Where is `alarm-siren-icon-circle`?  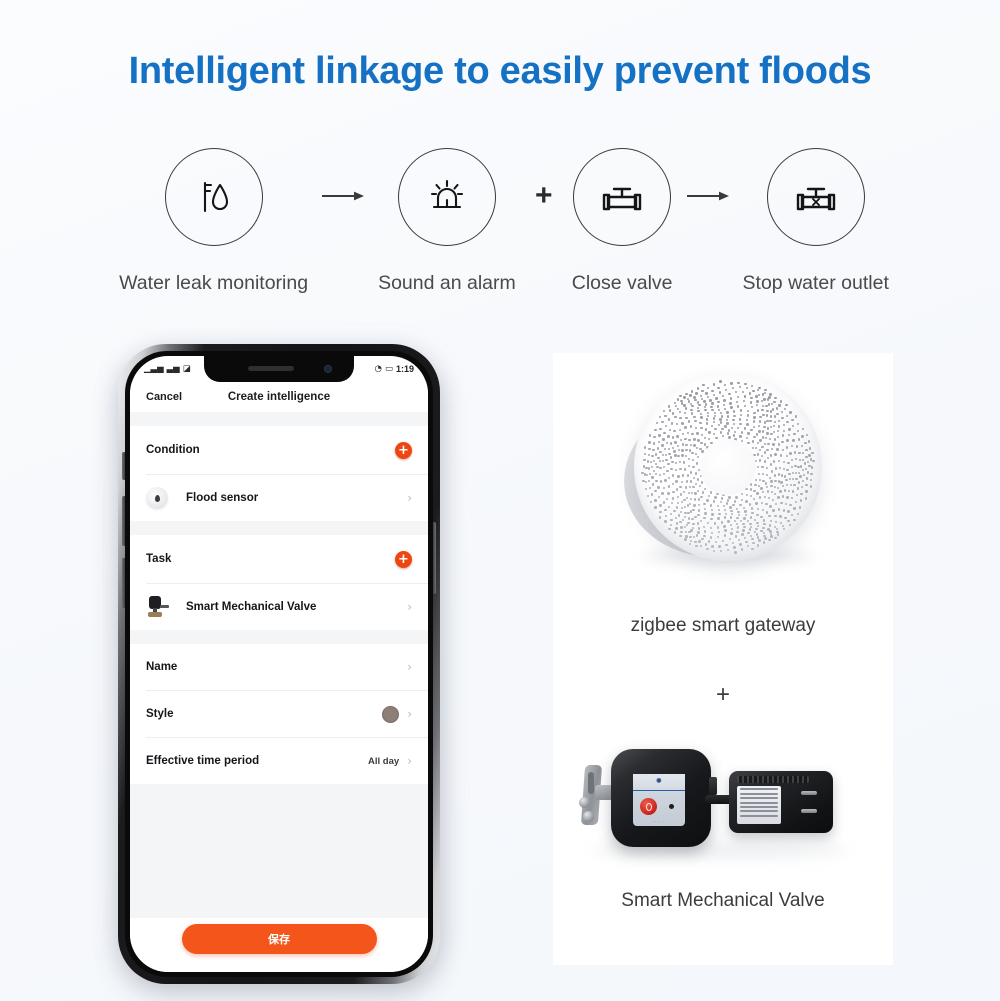 alarm-siren-icon-circle is located at coordinates (446, 197).